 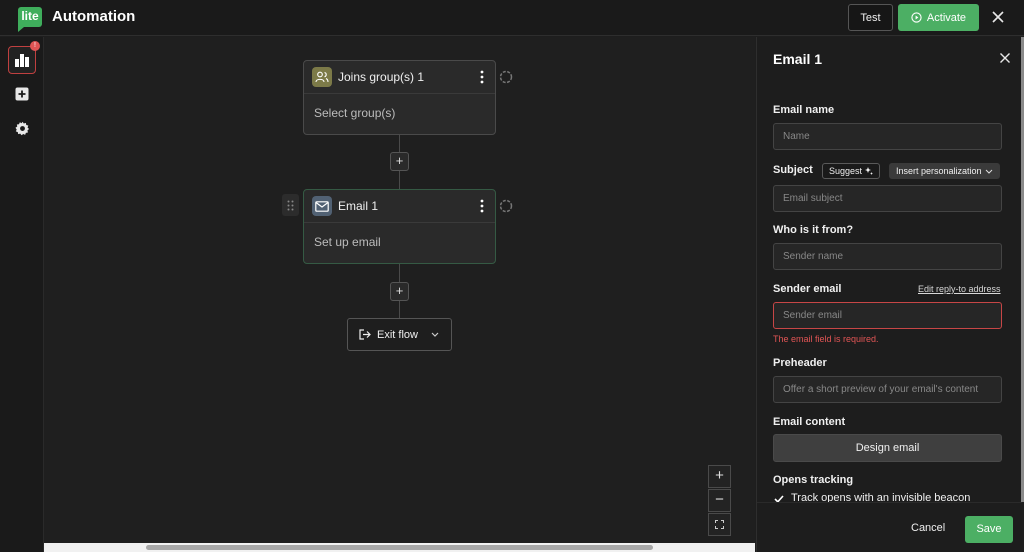 What do you see at coordinates (813, 230) in the screenshot?
I see `from-label: Who is it from?` at bounding box center [813, 230].